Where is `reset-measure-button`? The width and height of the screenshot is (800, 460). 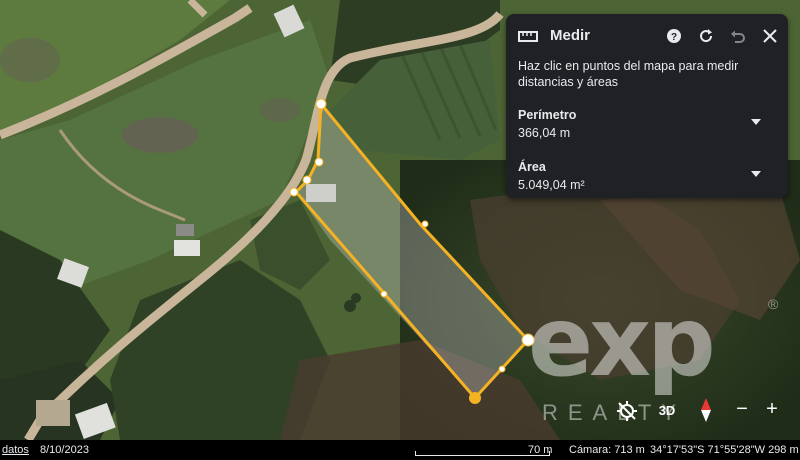
reset-measure-button is located at coordinates (706, 36).